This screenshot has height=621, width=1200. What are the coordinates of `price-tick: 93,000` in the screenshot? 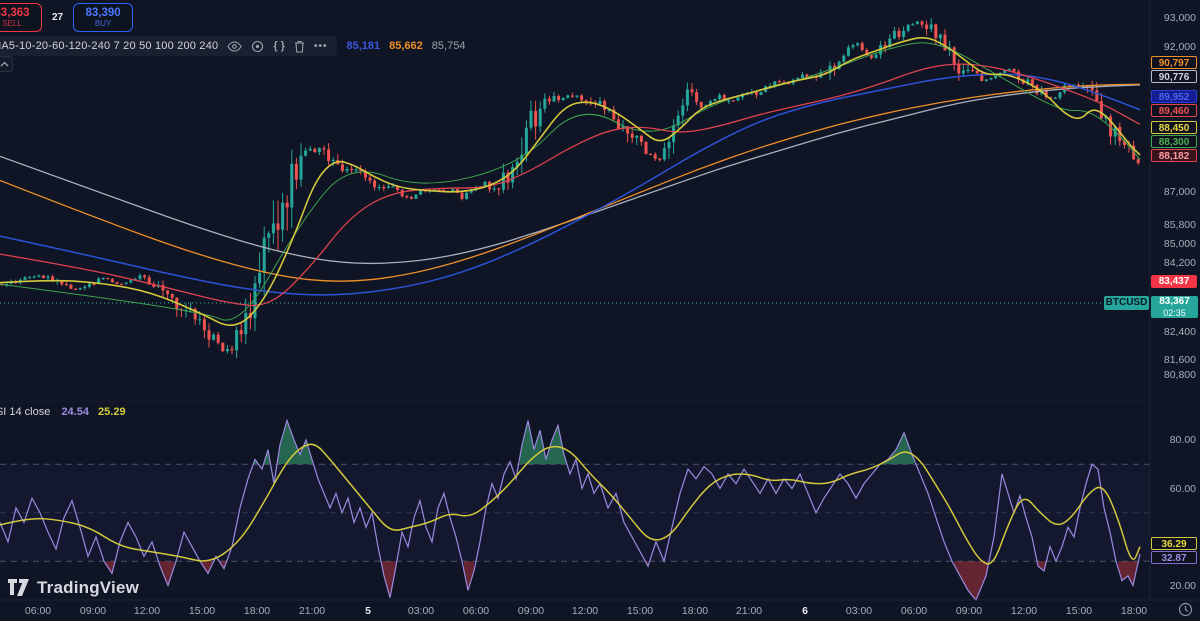 It's located at (1179, 18).